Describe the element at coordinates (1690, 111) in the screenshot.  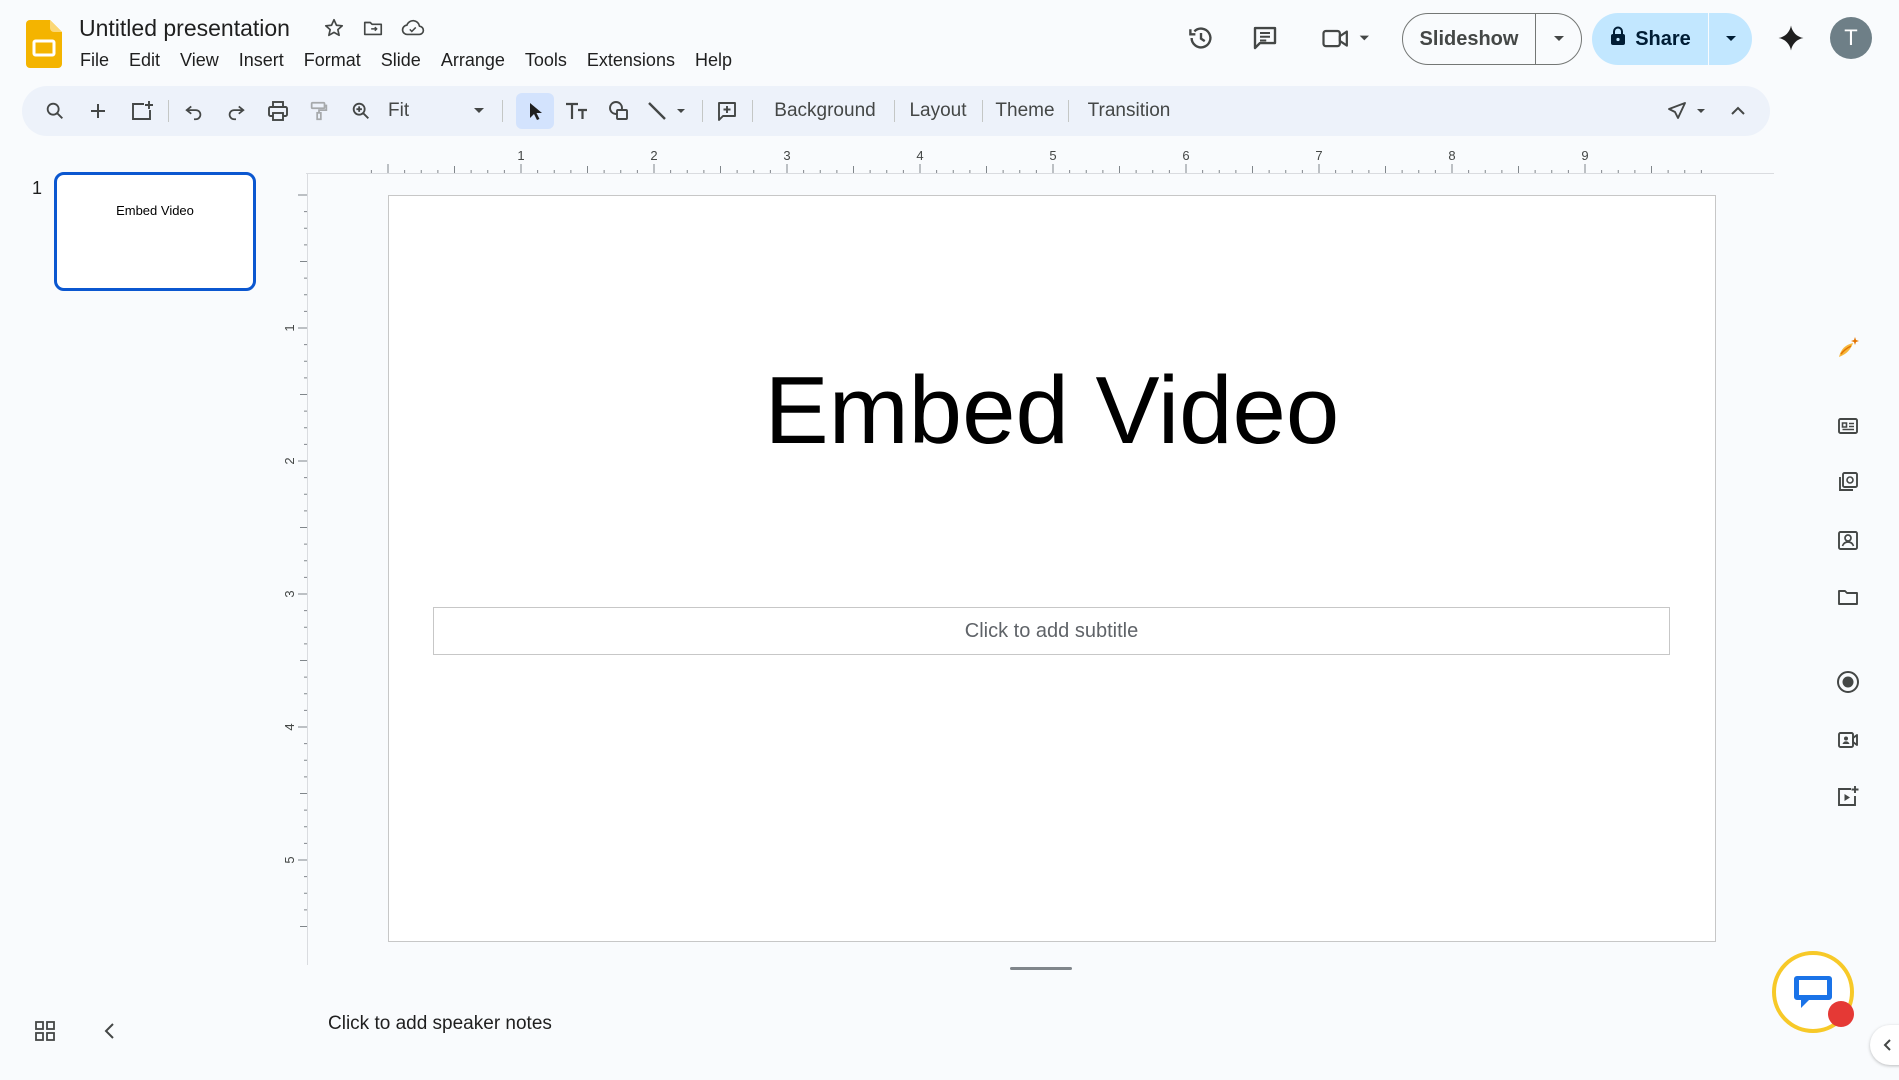
I see `pointer-mode-icon` at that location.